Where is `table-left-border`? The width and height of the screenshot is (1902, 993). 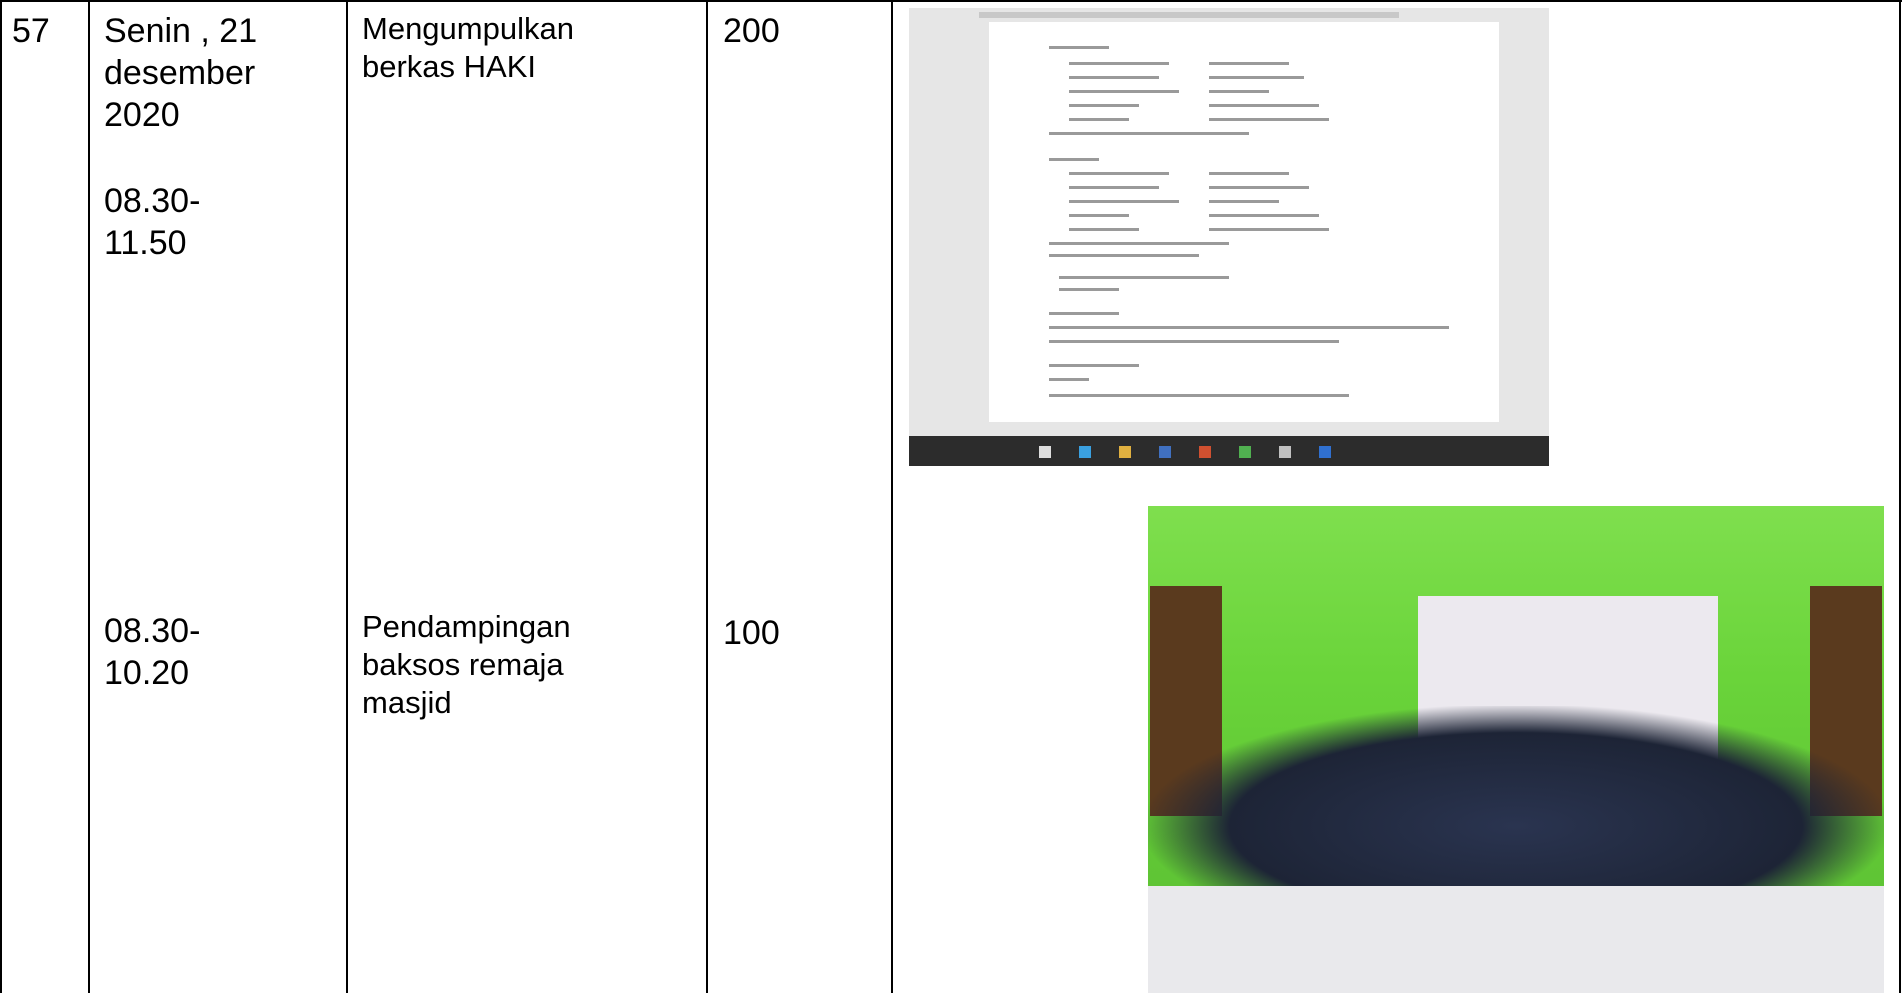
table-left-border is located at coordinates (1, 496).